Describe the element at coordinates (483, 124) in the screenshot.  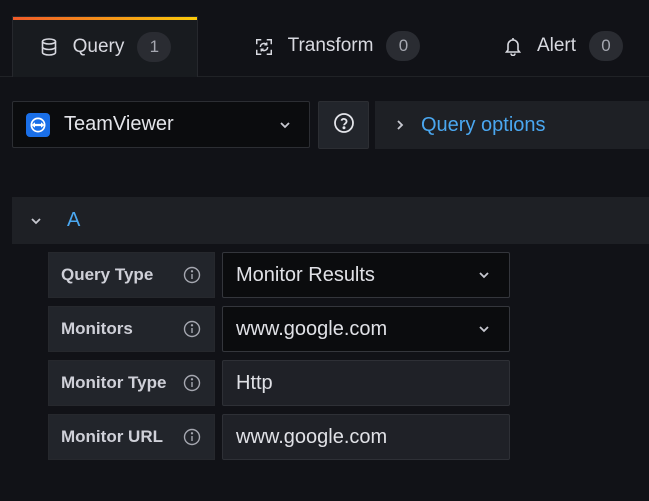
I see `query-options-label: Query options` at that location.